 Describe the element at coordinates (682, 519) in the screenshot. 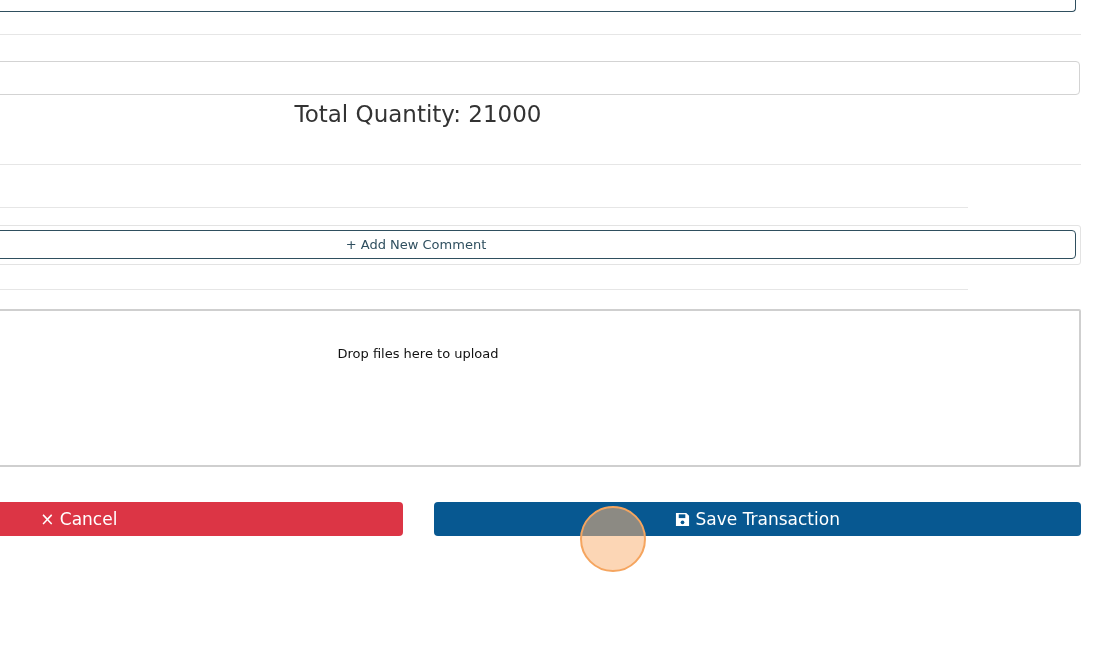

I see `save-icon` at that location.